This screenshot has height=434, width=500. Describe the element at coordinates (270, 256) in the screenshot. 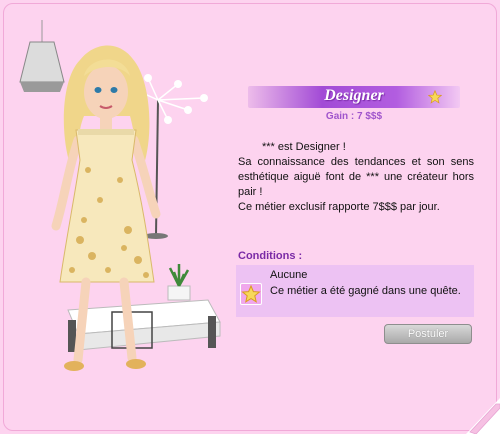

I see `conditions-label: Conditions :` at that location.